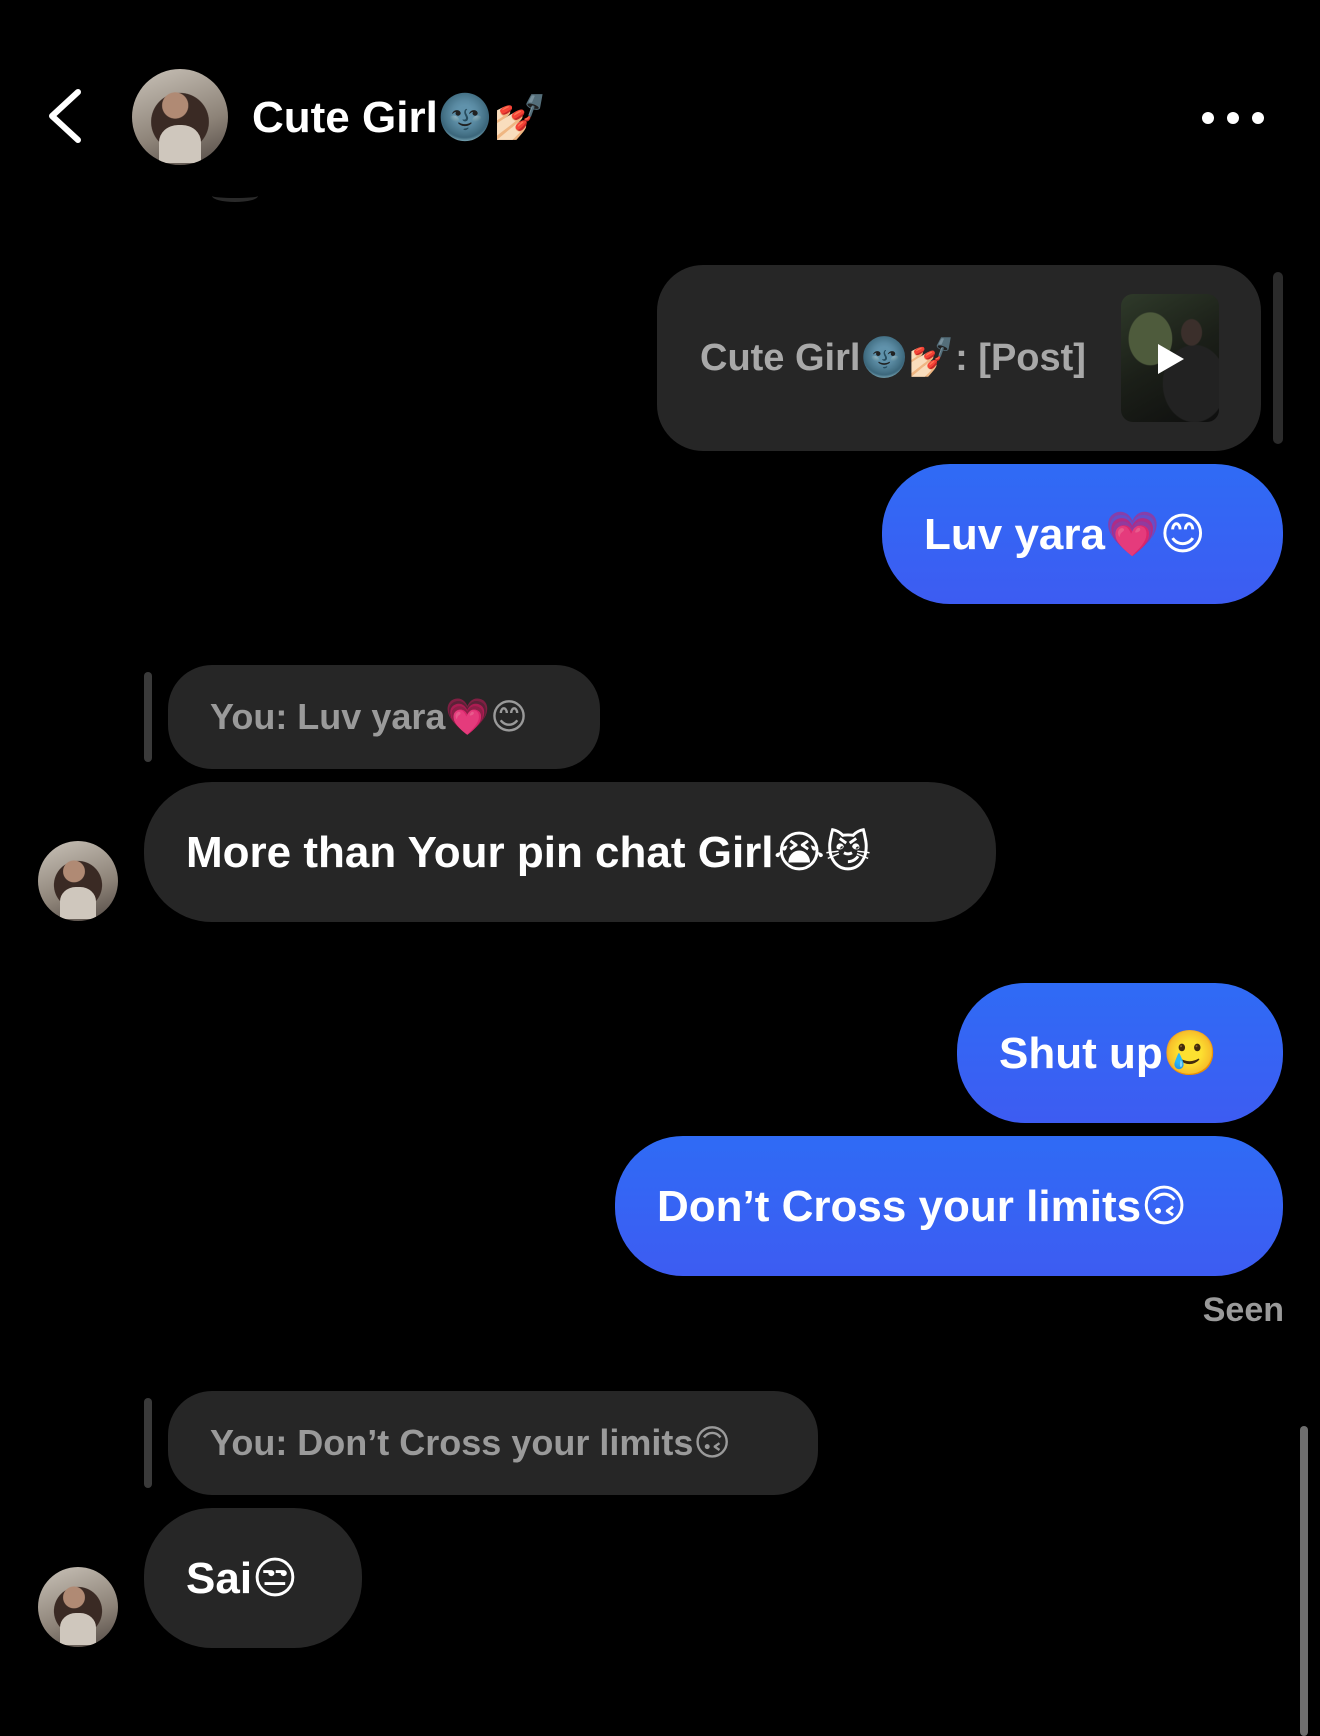 This screenshot has height=1736, width=1320. I want to click on reply-quote-text: You: Don’t Cross your limits🙃, so click(470, 1442).